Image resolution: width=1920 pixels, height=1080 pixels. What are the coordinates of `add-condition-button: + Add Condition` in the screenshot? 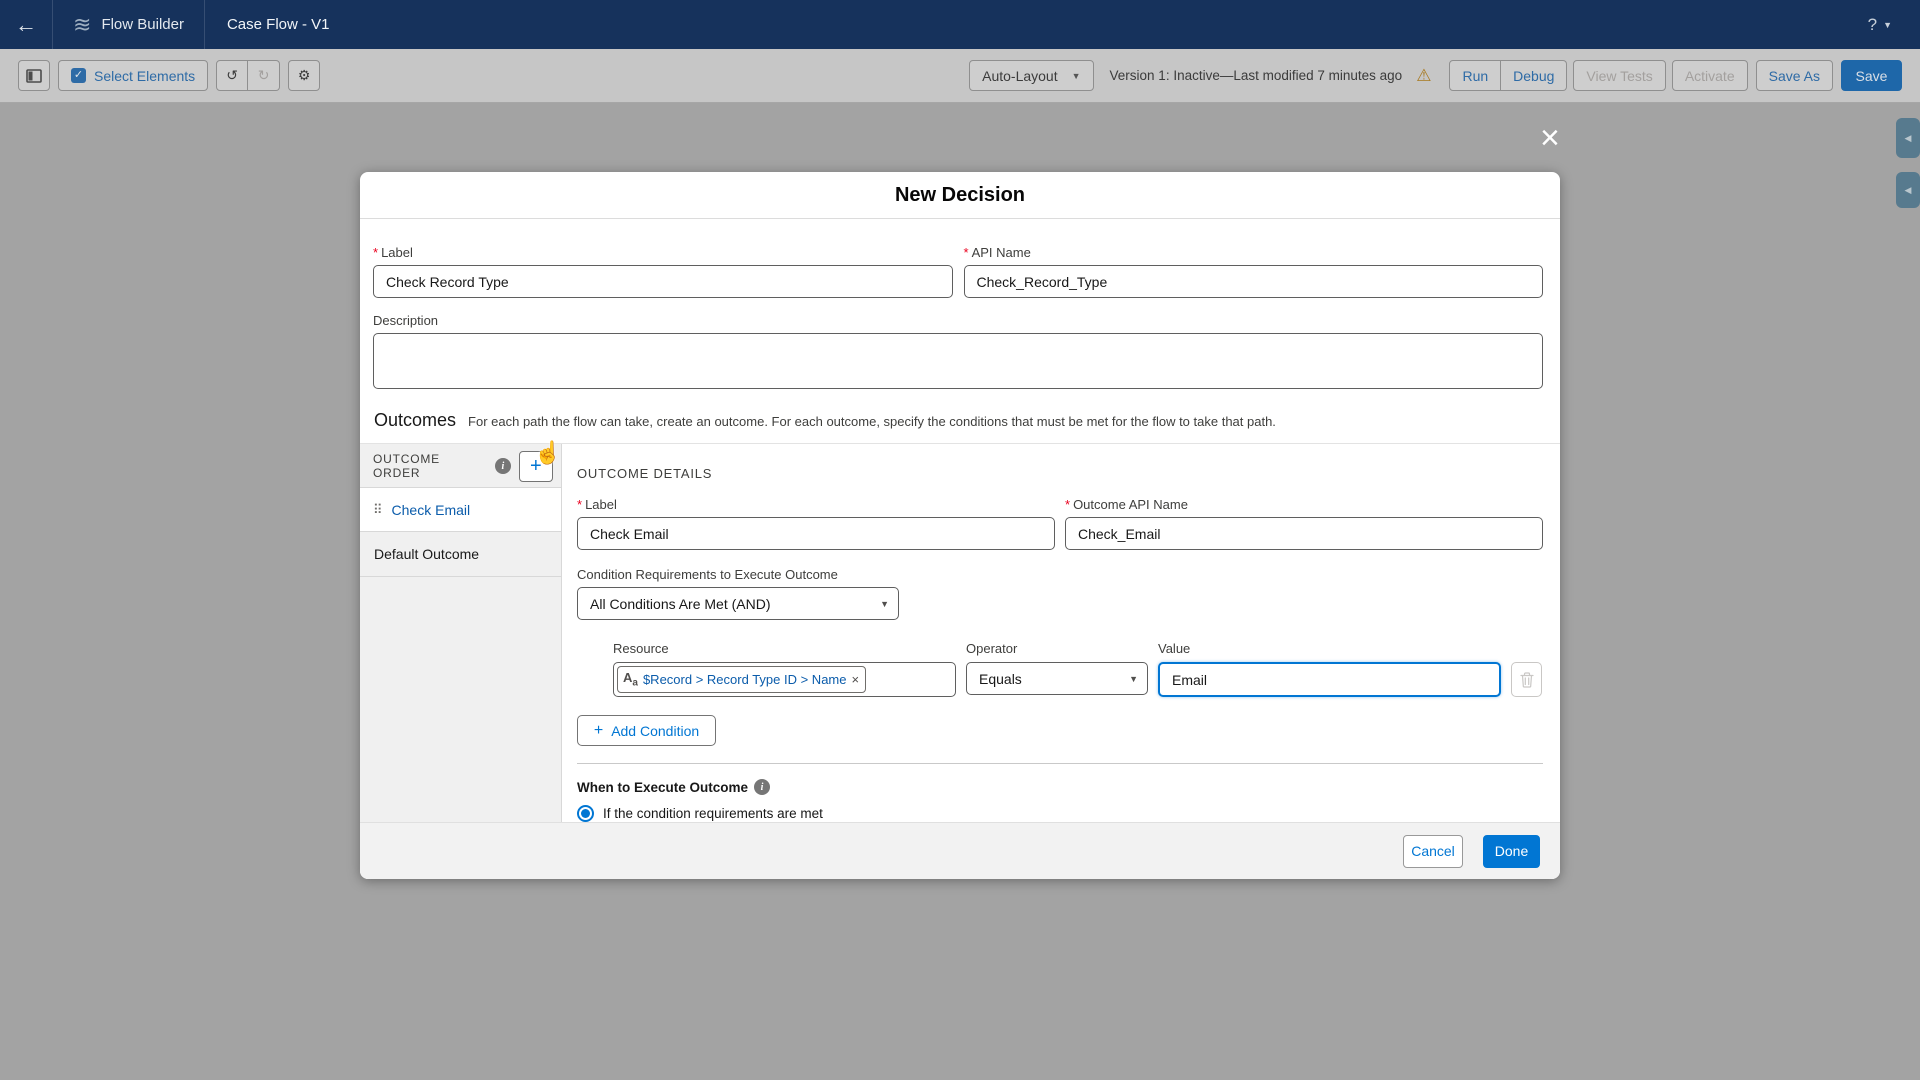 It's located at (646, 730).